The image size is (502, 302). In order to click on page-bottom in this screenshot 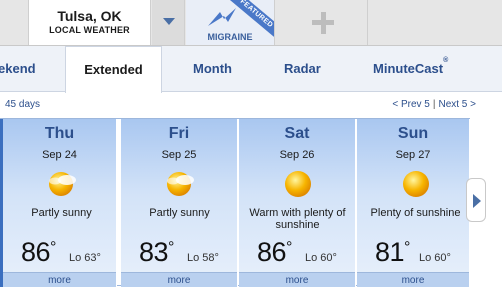, I will do `click(251, 296)`.